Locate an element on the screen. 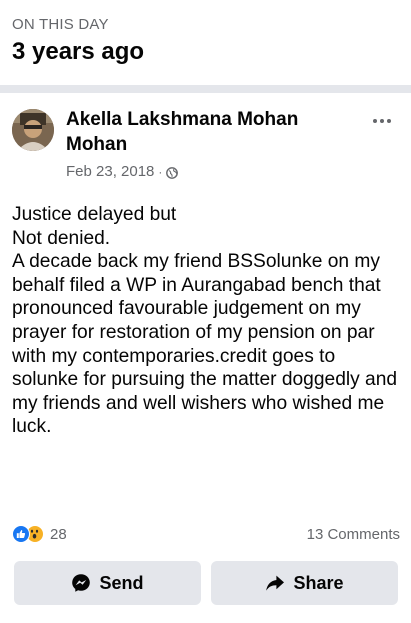 The height and width of the screenshot is (623, 411). memory-header: ON THIS DAY 3 years ago is located at coordinates (78, 41).